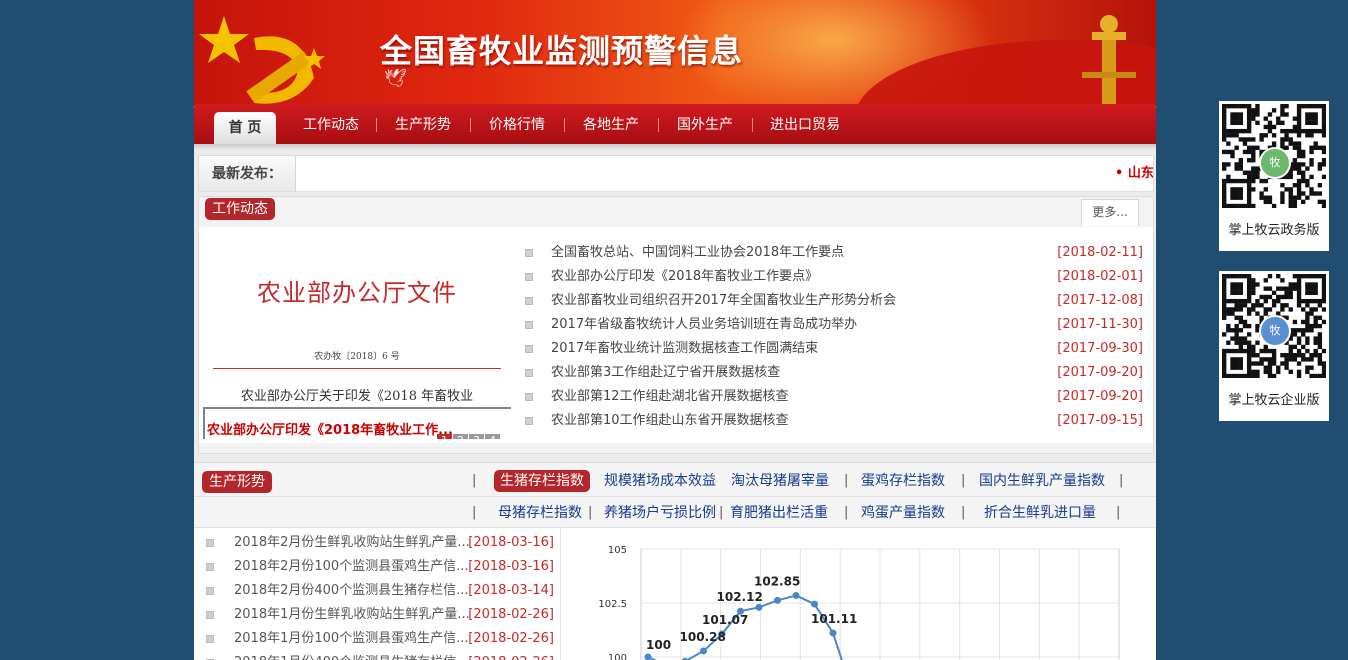  What do you see at coordinates (903, 481) in the screenshot?
I see `tab-layer-stock-index: 蛋鸡存栏指数` at bounding box center [903, 481].